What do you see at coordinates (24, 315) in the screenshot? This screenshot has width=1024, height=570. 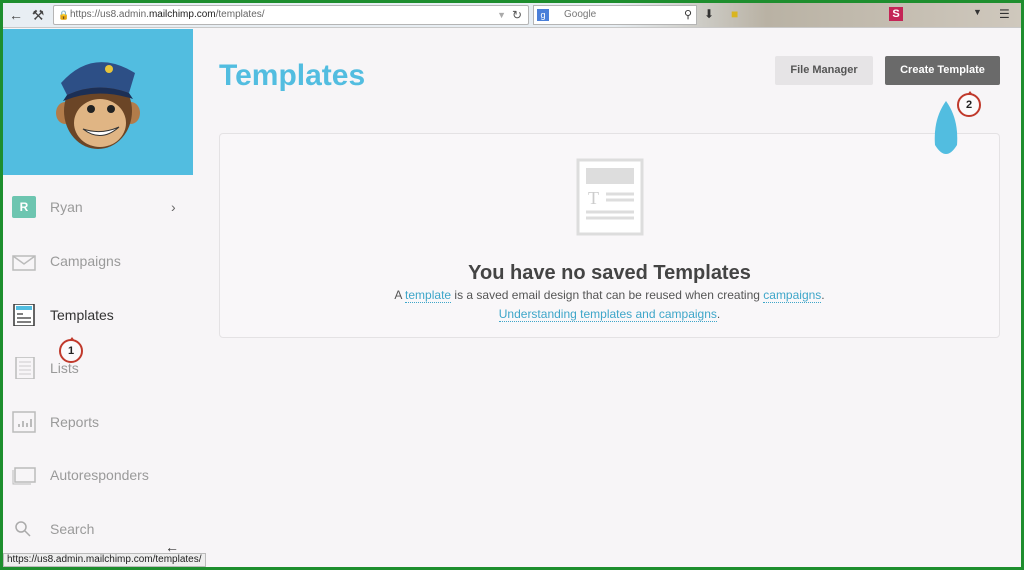 I see `template-icon` at bounding box center [24, 315].